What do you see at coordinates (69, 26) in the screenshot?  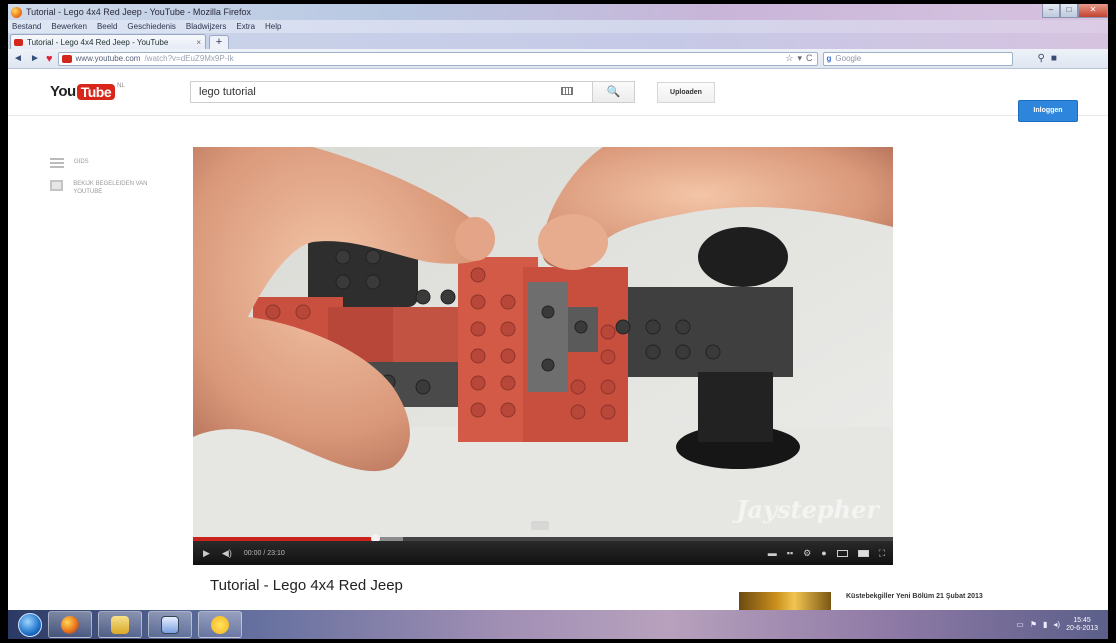 I see `menu-edit: Bewerken` at bounding box center [69, 26].